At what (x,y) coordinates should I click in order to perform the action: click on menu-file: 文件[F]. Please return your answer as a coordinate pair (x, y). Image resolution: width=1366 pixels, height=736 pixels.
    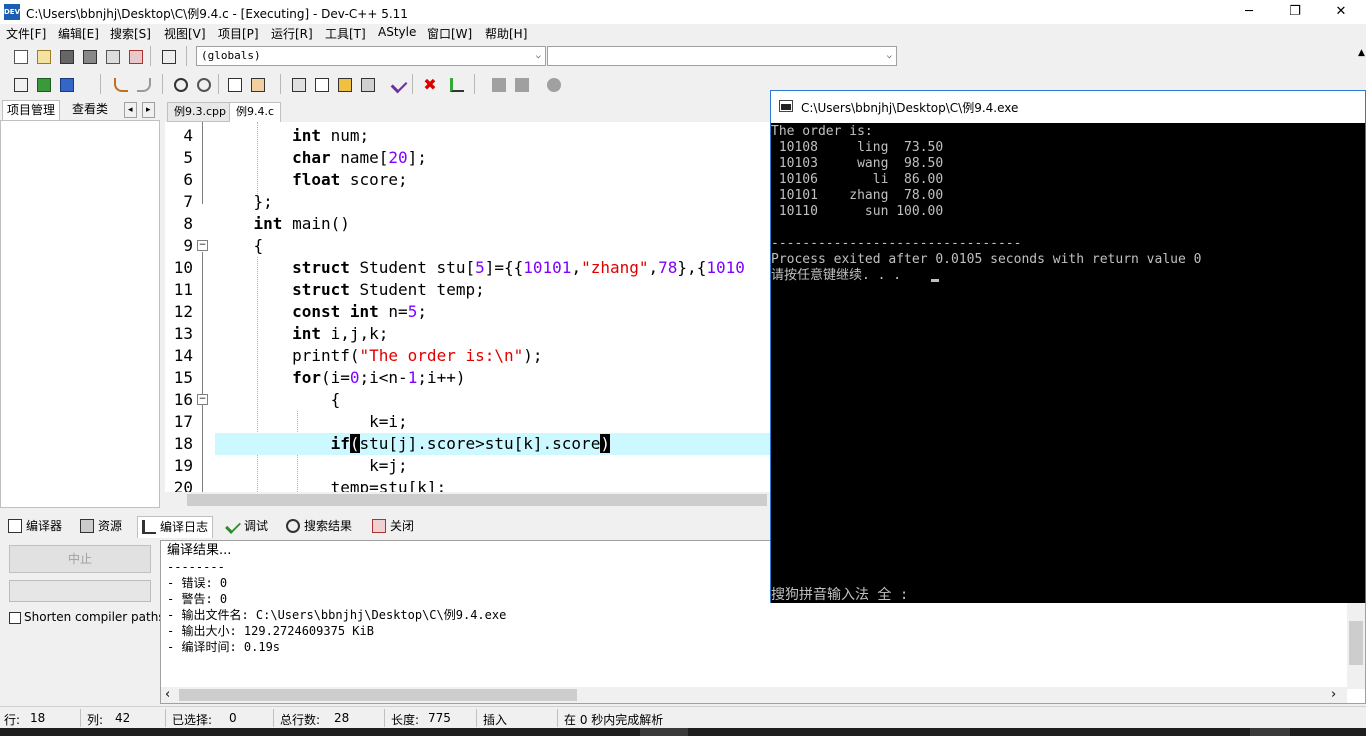
    Looking at the image, I should click on (26, 33).